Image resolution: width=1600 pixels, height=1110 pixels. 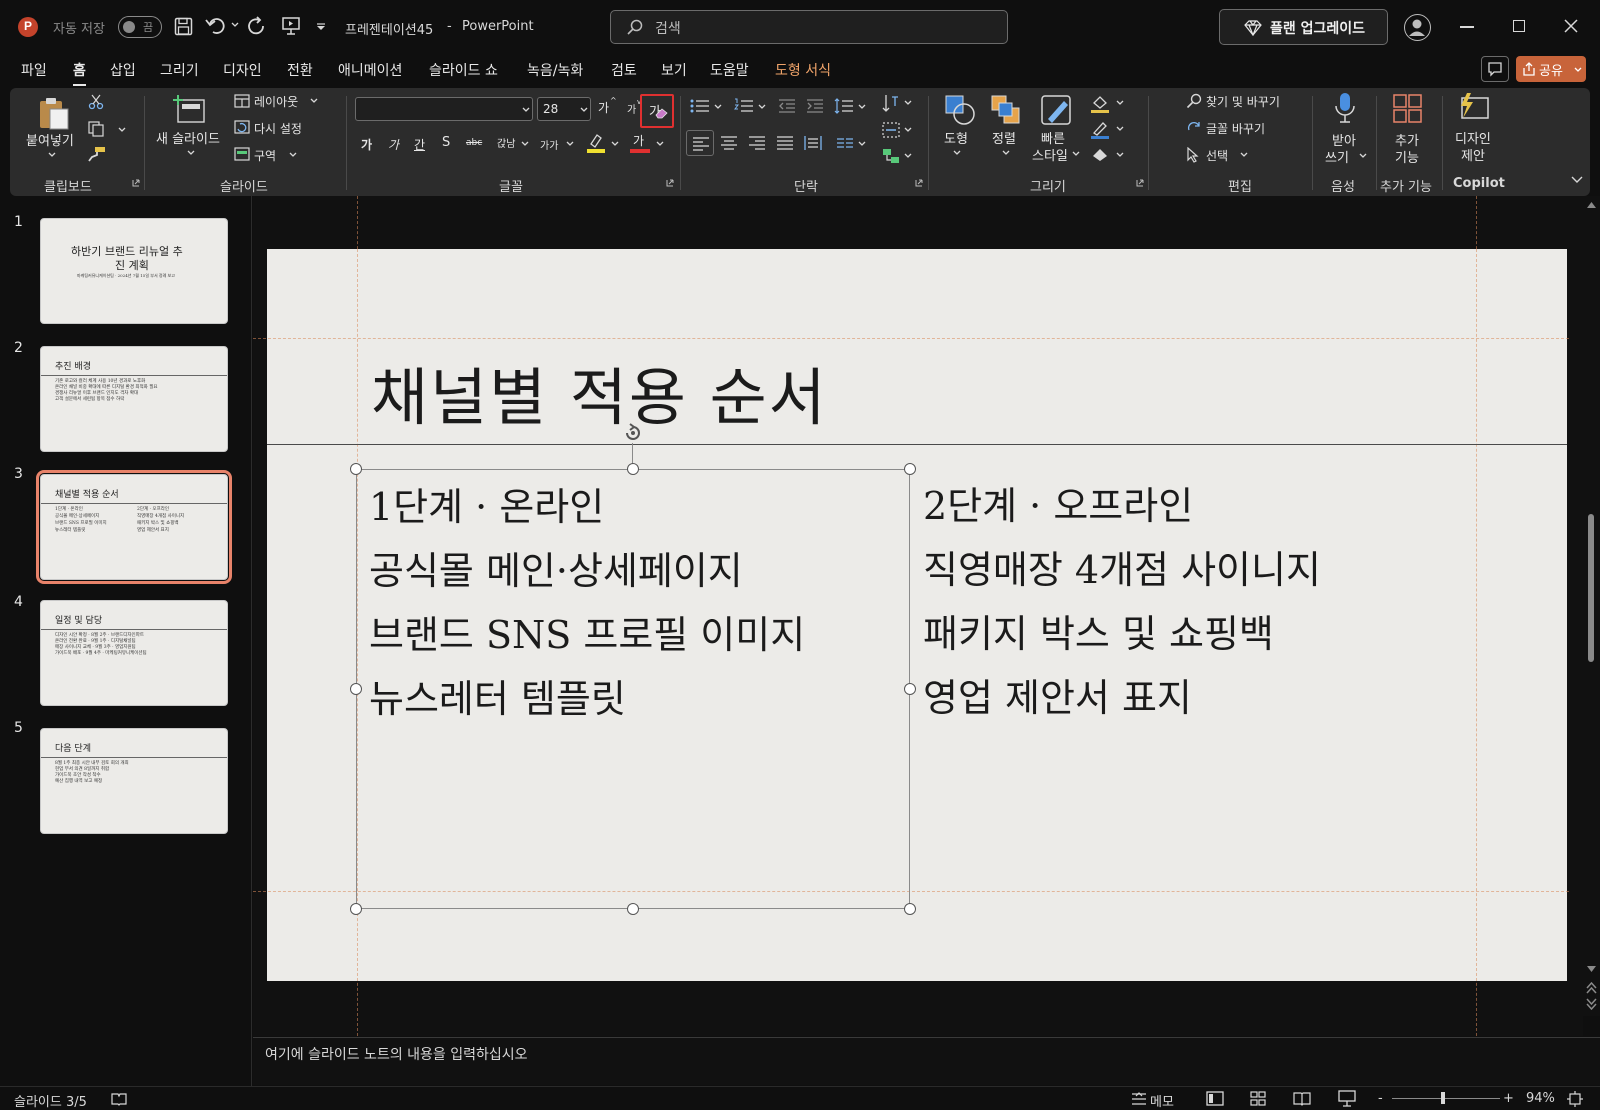 What do you see at coordinates (757, 143) in the screenshot?
I see `align-right-icon` at bounding box center [757, 143].